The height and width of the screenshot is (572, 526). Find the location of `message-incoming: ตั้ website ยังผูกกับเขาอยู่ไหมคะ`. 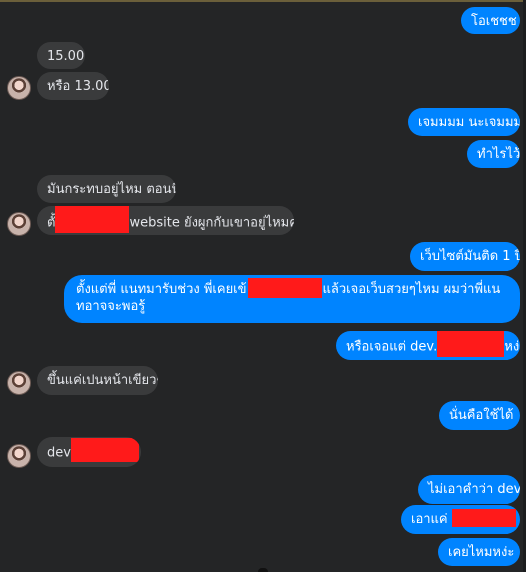

message-incoming: ตั้ website ยังผูกกับเขาอยู่ไหมคะ is located at coordinates (165, 220).